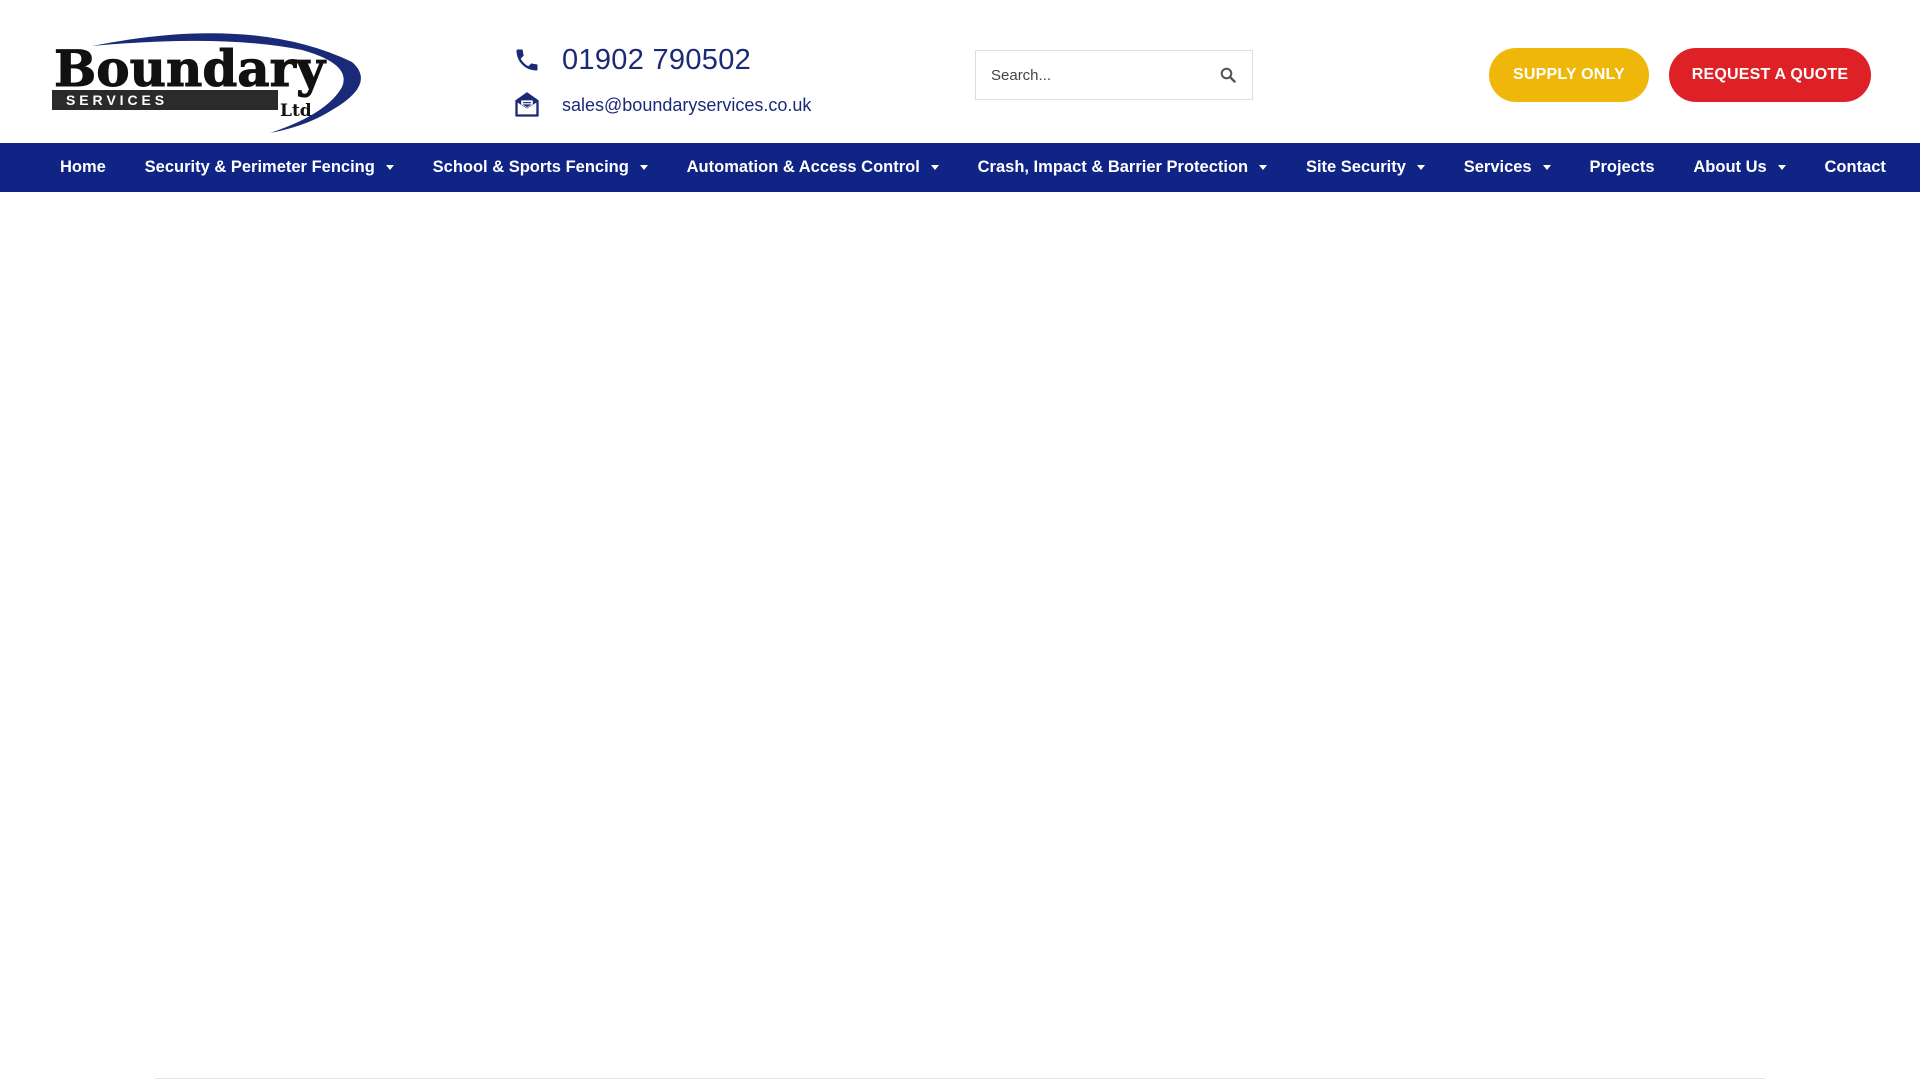 The height and width of the screenshot is (1080, 1920). Describe the element at coordinates (1770, 75) in the screenshot. I see `request-quote-button: REQUEST A QUOTE` at that location.